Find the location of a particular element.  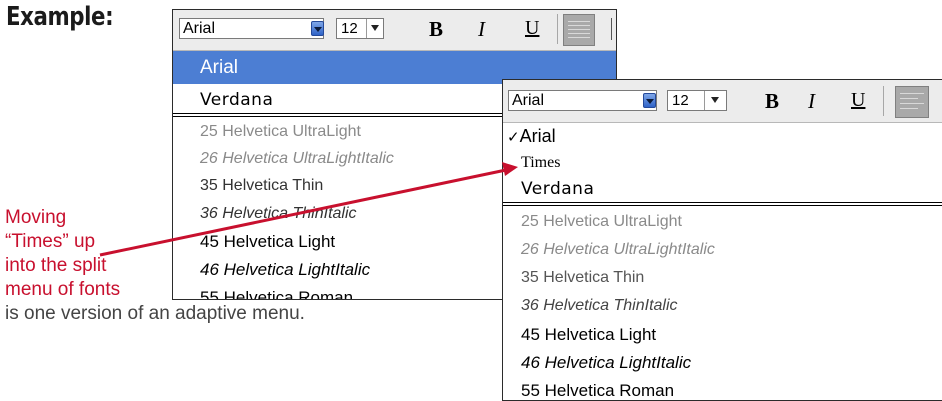

example-heading: Example: is located at coordinates (60, 17).